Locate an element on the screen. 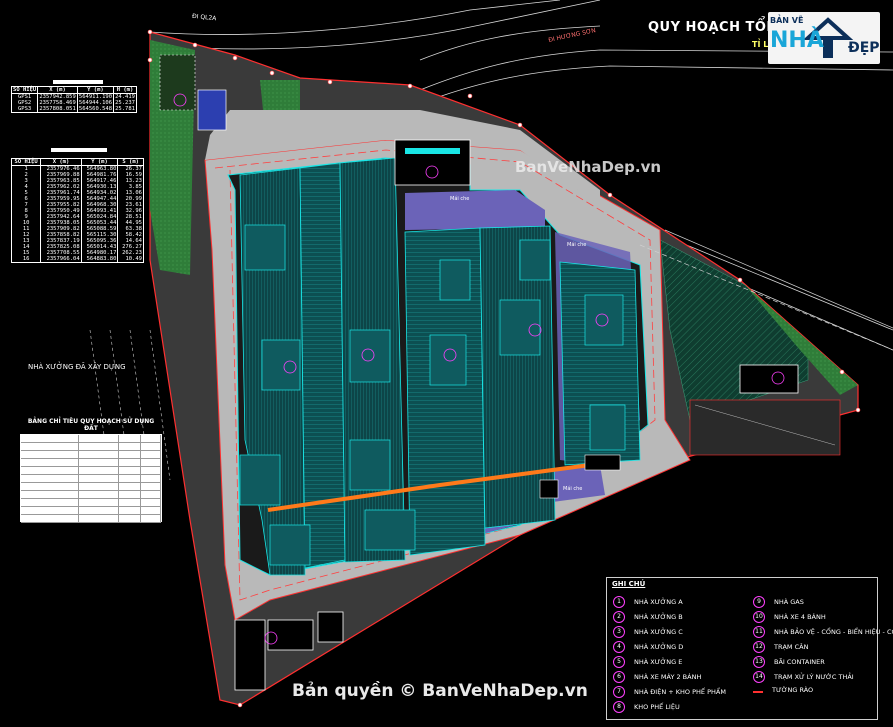  land-use-title: BẢNG CHỈ TIÊU QUY HOẠCH SỬ DỤNG ĐẤT is located at coordinates (91, 425).